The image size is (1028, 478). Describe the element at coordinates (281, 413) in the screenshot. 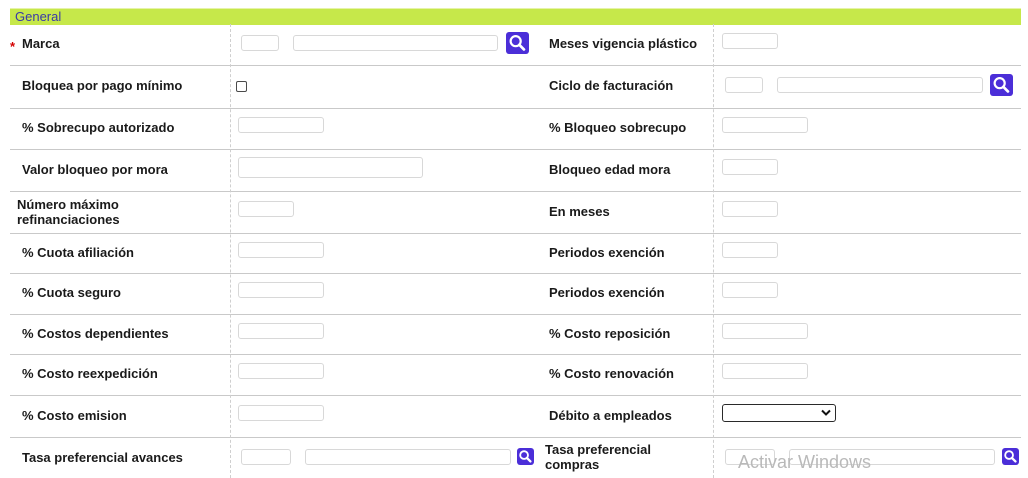

I see `costo-emision-input` at that location.